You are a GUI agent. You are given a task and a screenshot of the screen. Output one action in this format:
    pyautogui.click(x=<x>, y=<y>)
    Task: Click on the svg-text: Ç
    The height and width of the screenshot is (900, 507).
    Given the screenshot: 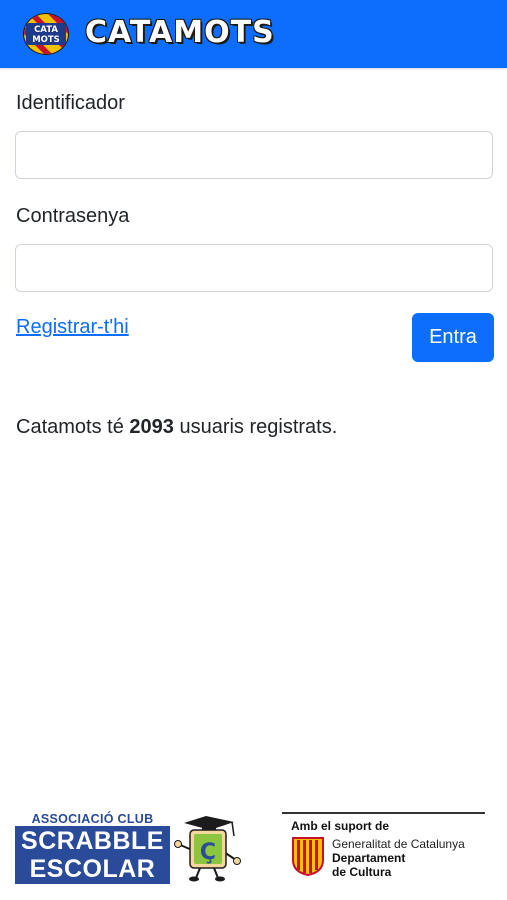 What is the action you would take?
    pyautogui.click(x=208, y=852)
    